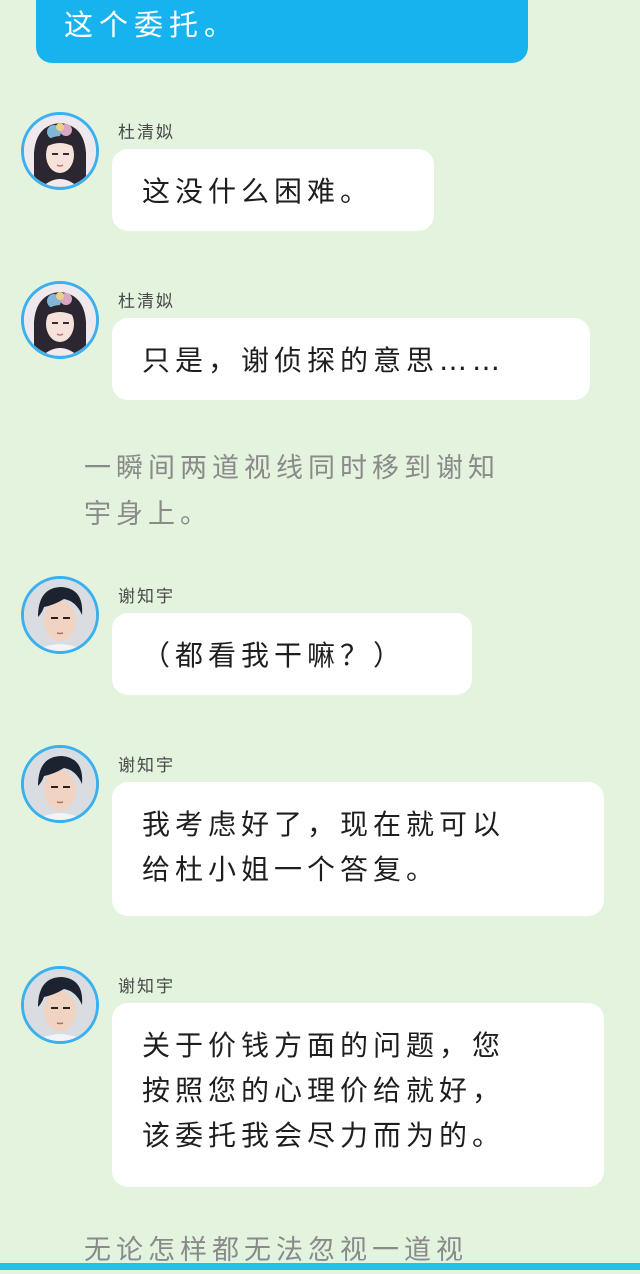 The image size is (640, 1274). What do you see at coordinates (319, 492) in the screenshot?
I see `narration-text: 一瞬间两道视线同时移到谢知 宇身上。` at bounding box center [319, 492].